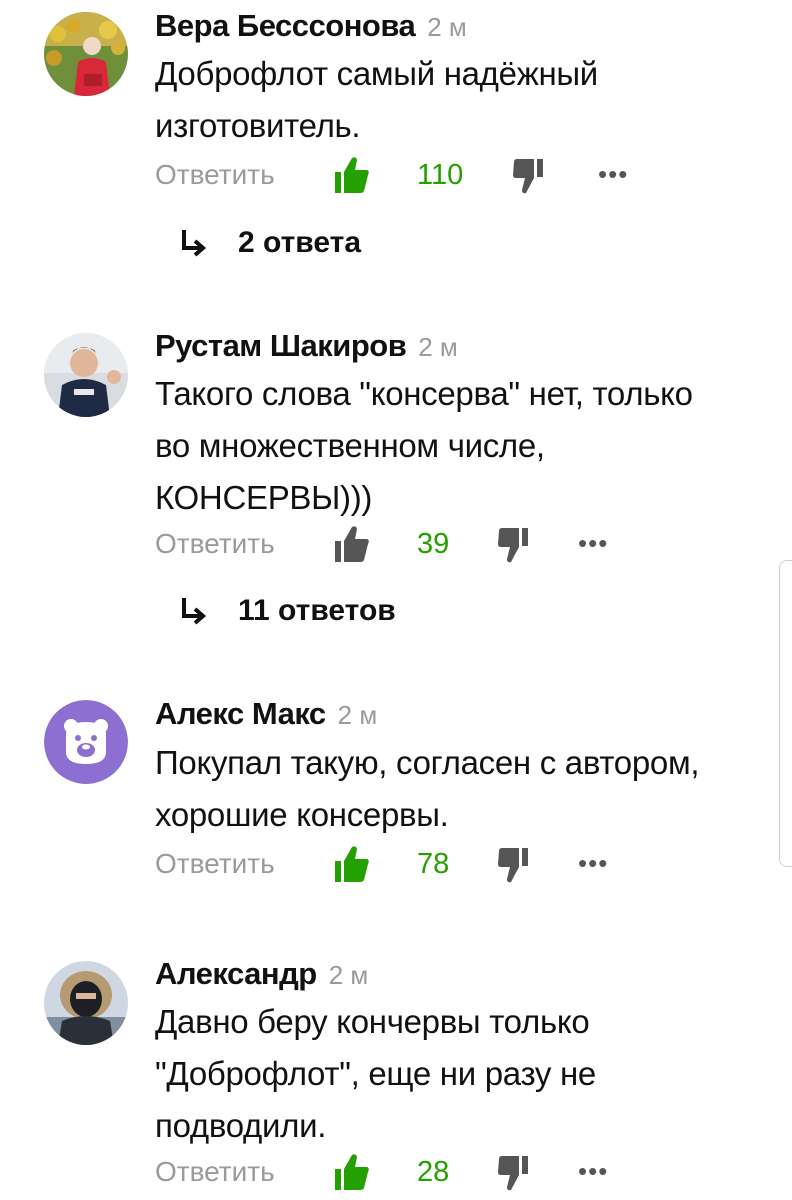 The width and height of the screenshot is (792, 1200). I want to click on comment-text-line: изготовитель., so click(258, 125).